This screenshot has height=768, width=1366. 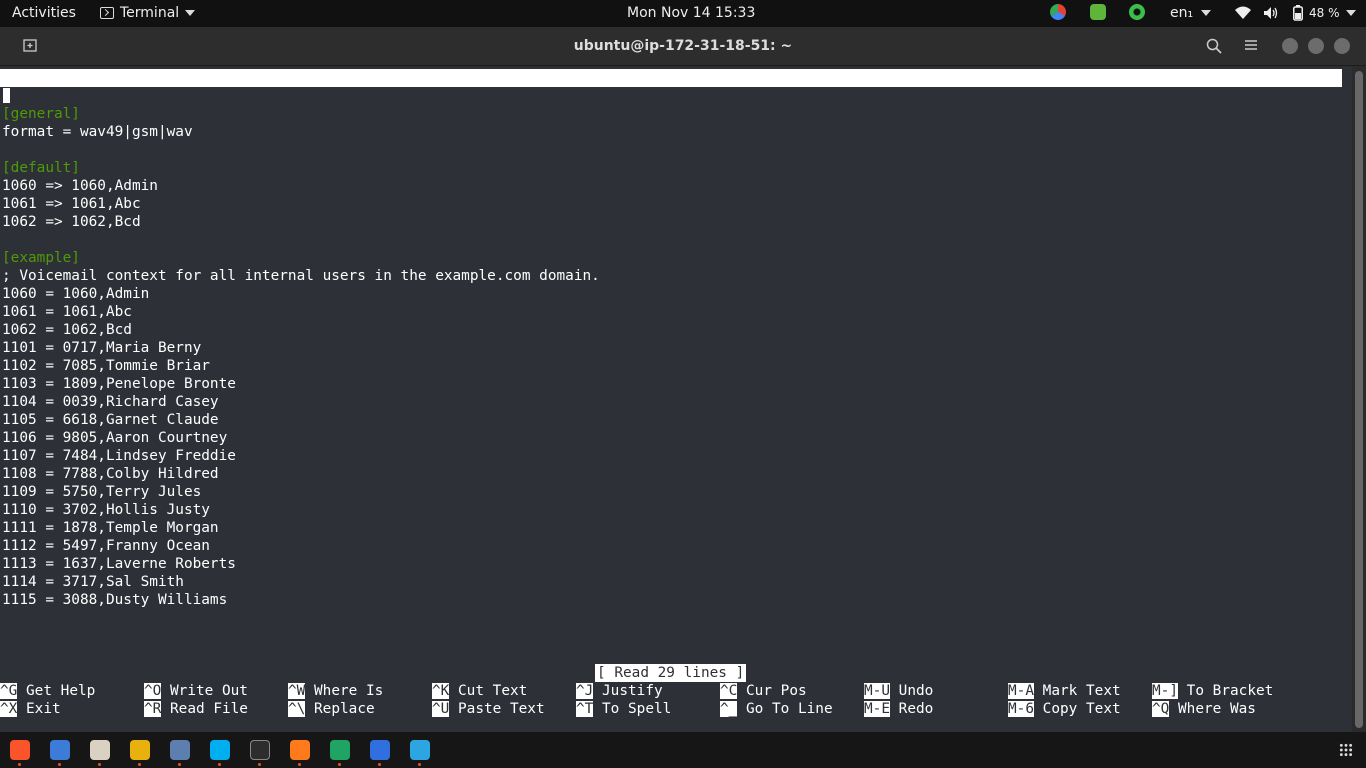 I want to click on tray-app-icon, so click(x=1058, y=12).